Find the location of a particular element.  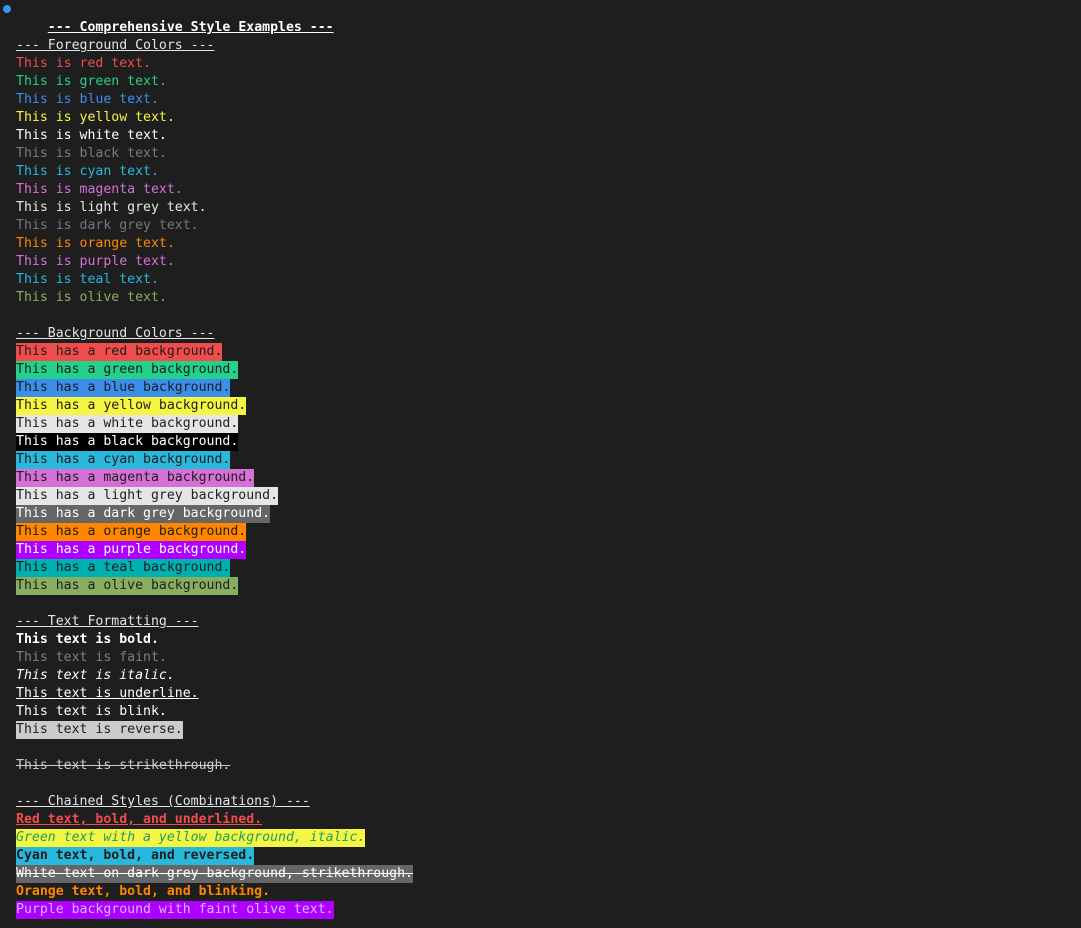

styled-text: This is black text. is located at coordinates (91, 153).